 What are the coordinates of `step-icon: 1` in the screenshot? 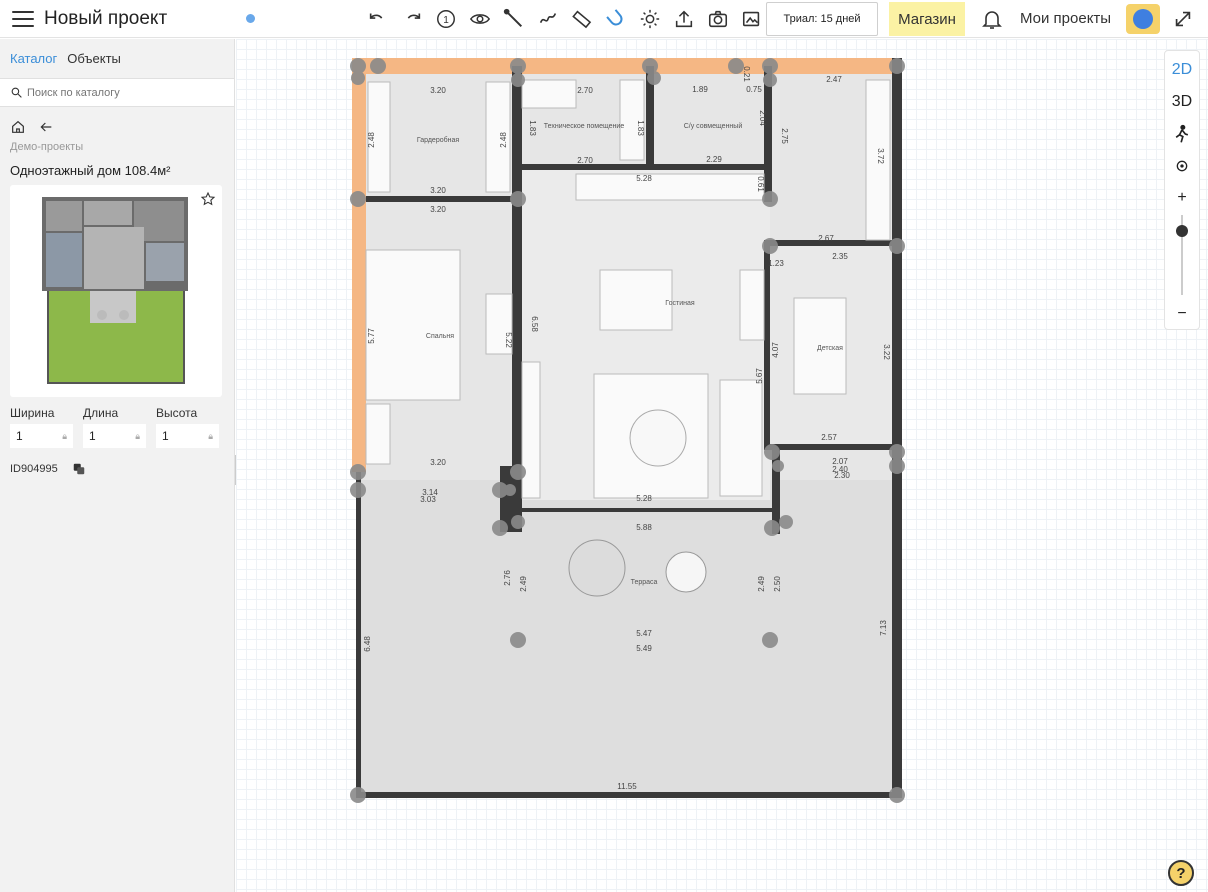 It's located at (446, 19).